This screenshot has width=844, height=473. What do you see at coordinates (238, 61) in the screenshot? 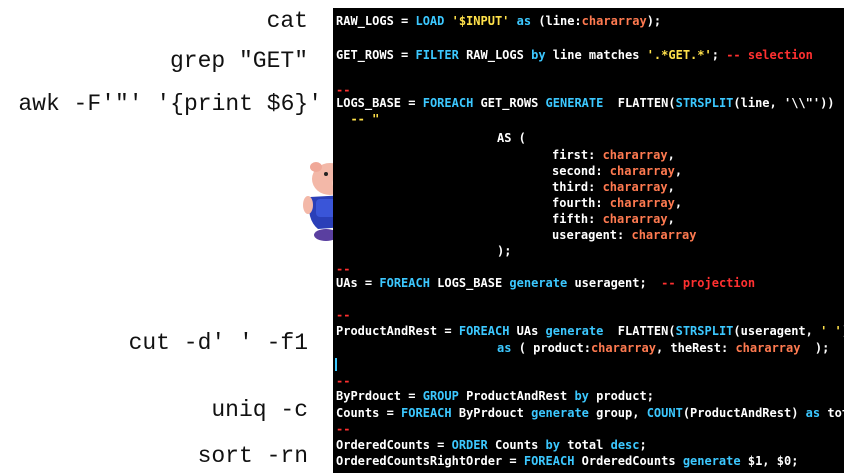
I see `shell-cmd-grep: grep "GET"` at bounding box center [238, 61].